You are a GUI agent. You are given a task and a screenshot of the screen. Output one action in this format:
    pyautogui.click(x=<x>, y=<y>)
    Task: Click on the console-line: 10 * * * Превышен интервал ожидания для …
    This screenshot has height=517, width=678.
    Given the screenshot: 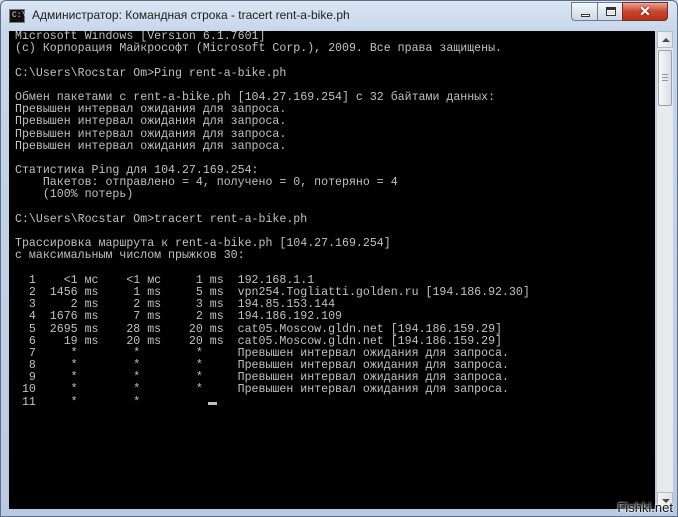 What is the action you would take?
    pyautogui.click(x=262, y=390)
    